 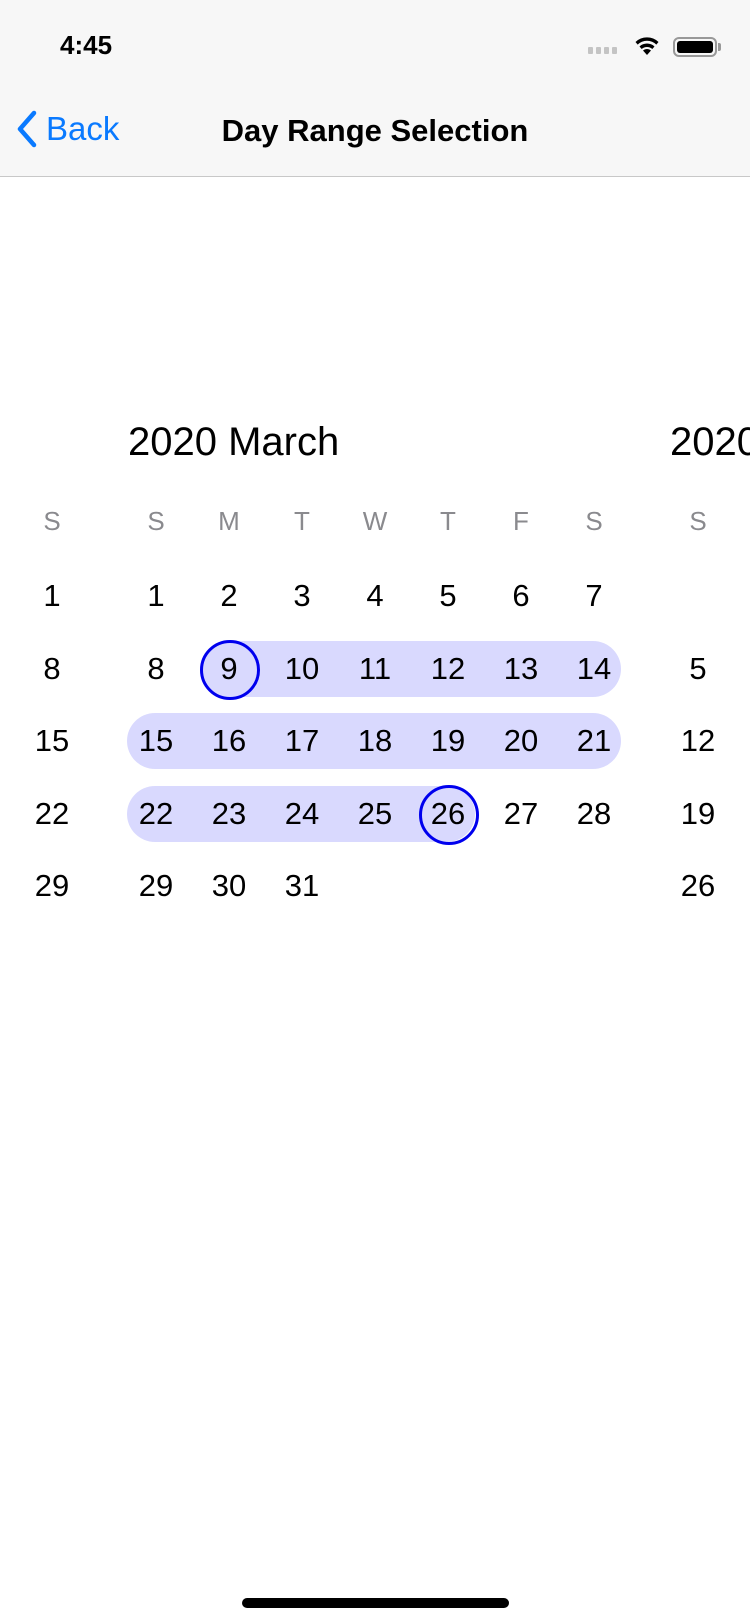 What do you see at coordinates (695, 47) in the screenshot?
I see `battery-icon` at bounding box center [695, 47].